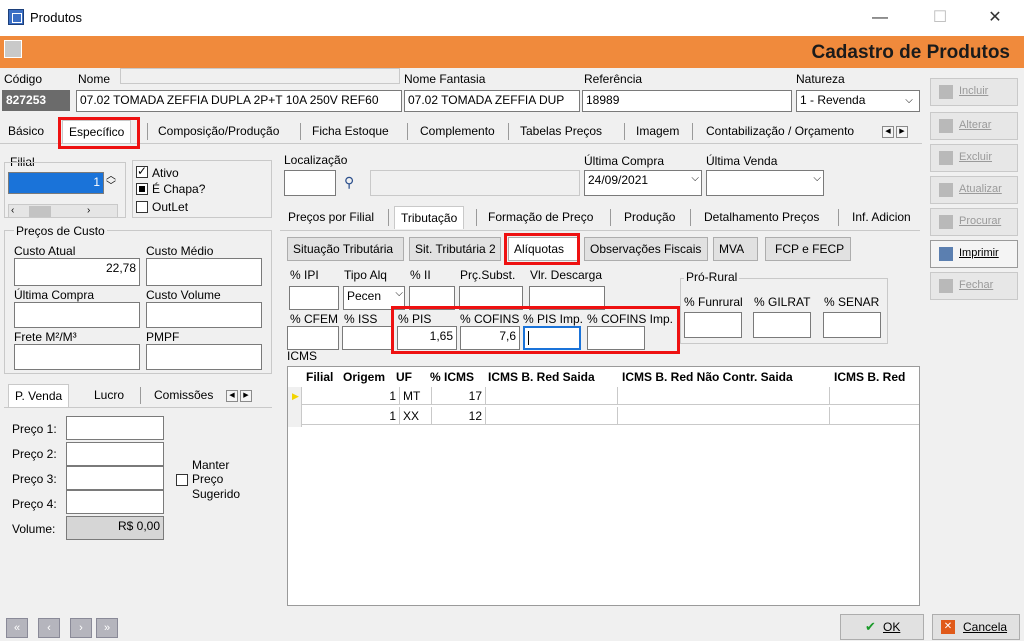 The image size is (1024, 641). Describe the element at coordinates (540, 217) in the screenshot. I see `tab-formacao-preco: Formação de Preço` at that location.